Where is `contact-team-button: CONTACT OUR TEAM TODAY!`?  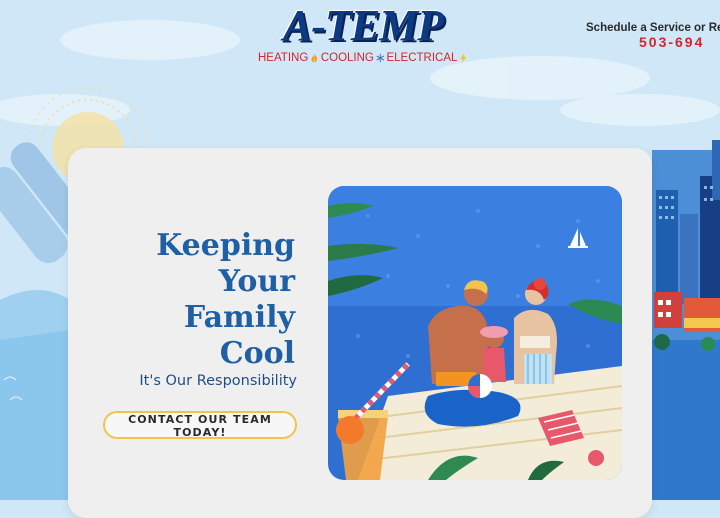 contact-team-button: CONTACT OUR TEAM TODAY! is located at coordinates (200, 425).